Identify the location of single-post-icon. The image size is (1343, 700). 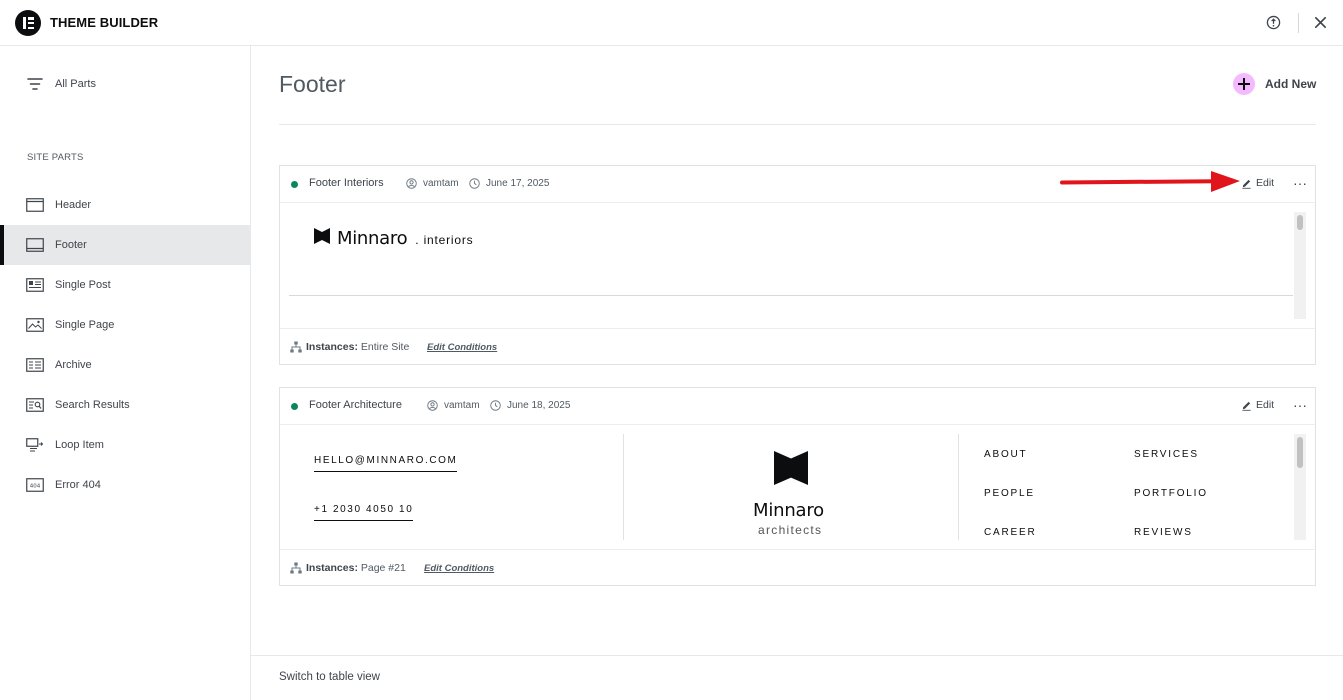
(35, 285).